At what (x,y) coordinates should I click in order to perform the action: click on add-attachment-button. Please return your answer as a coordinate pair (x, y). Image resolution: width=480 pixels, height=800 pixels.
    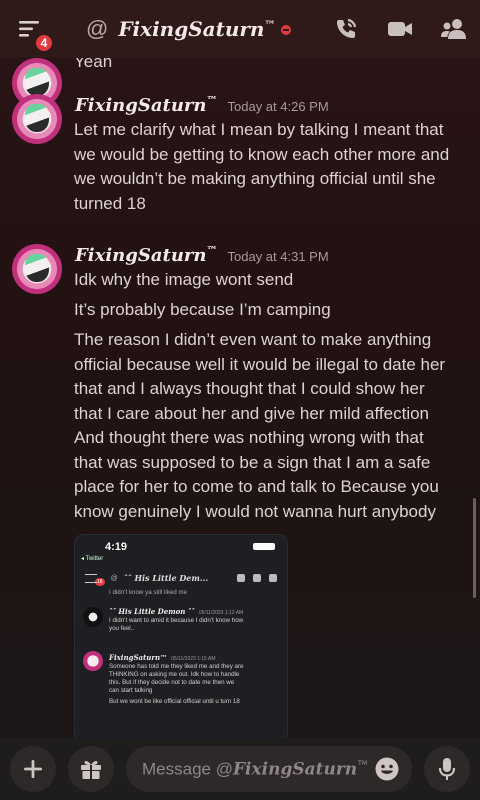
    Looking at the image, I should click on (33, 769).